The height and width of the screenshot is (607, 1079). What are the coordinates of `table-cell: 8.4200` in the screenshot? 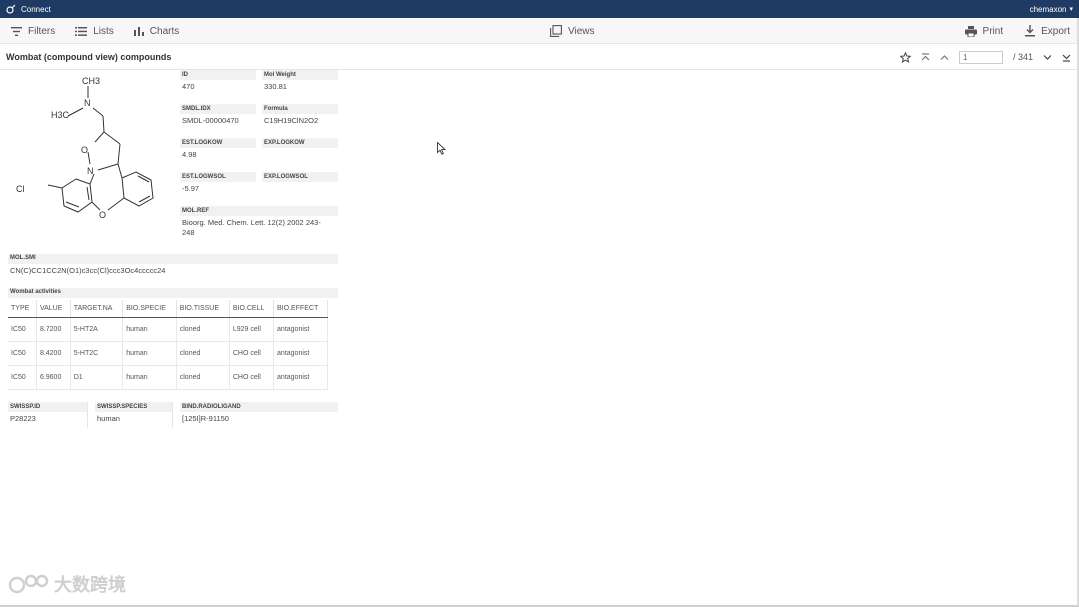 It's located at (53, 353).